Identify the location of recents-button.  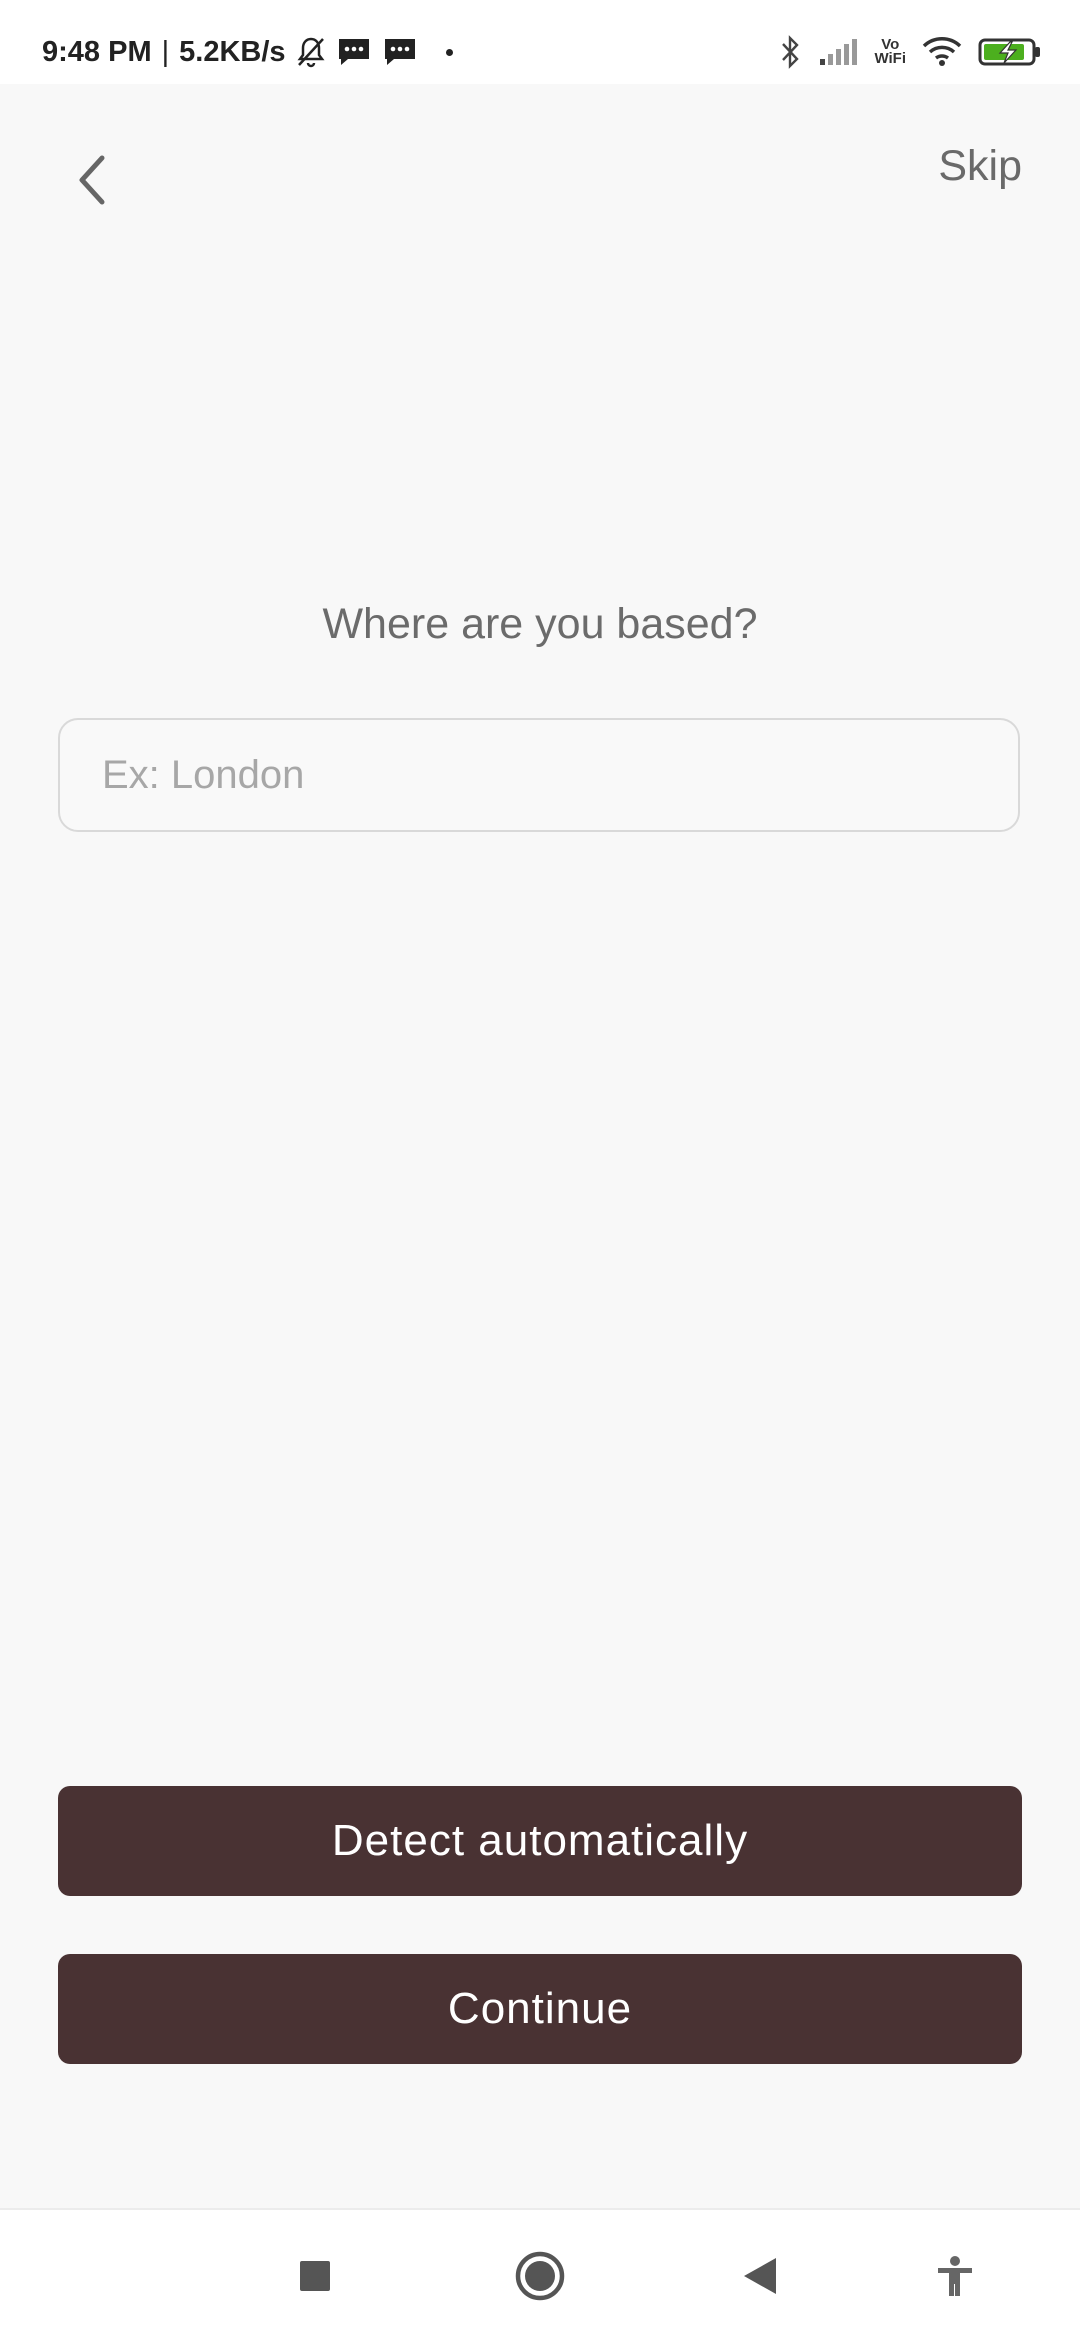
(315, 2276).